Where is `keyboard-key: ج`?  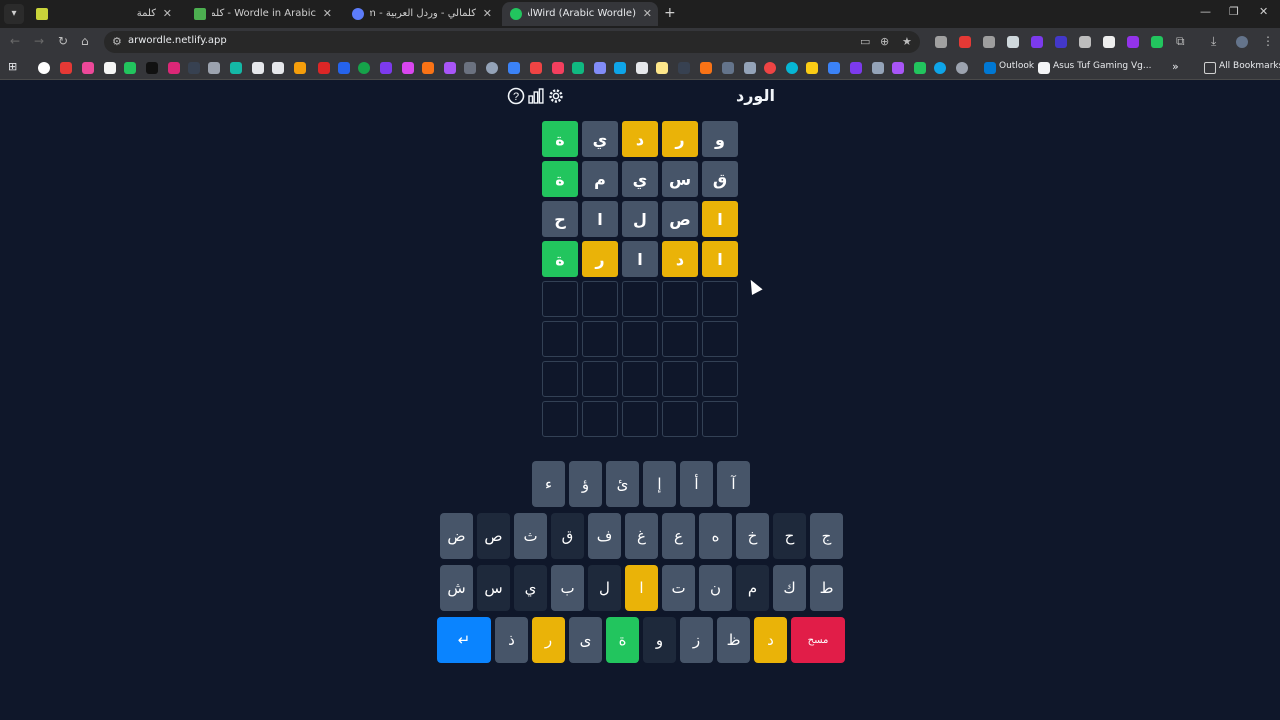
keyboard-key: ج is located at coordinates (826, 536).